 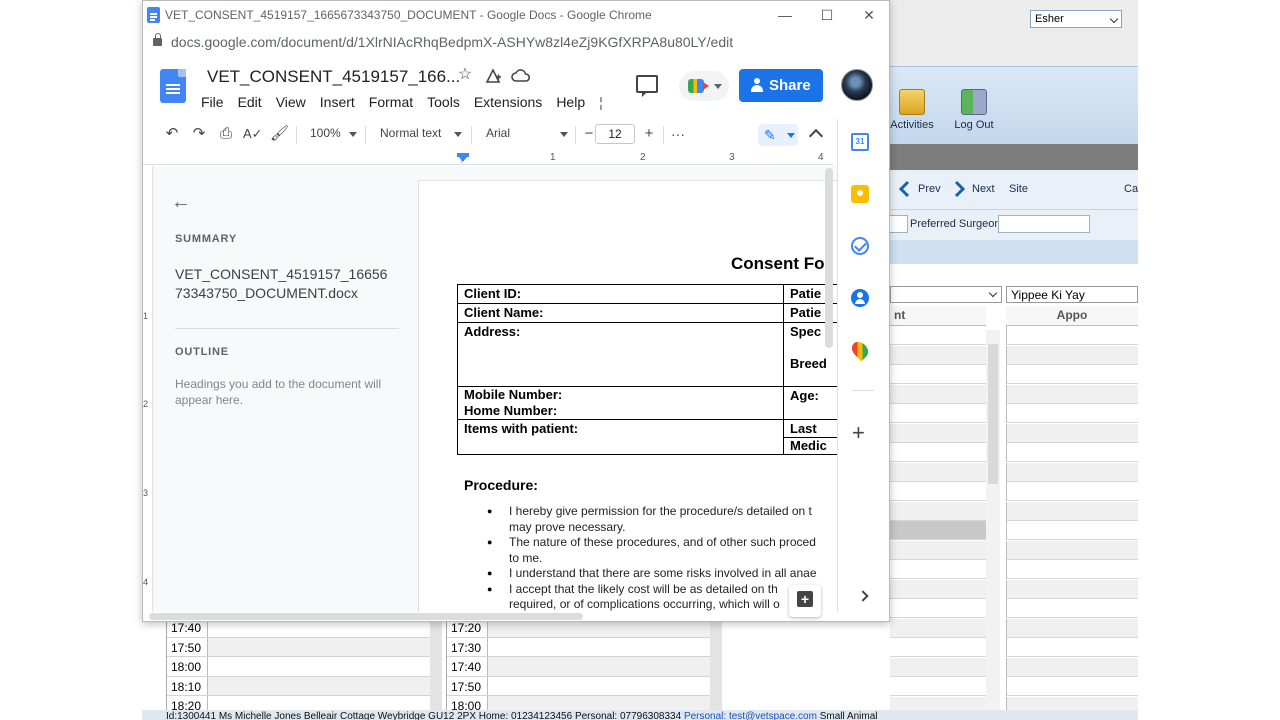 I want to click on undo-icon: ↶, so click(x=172, y=134).